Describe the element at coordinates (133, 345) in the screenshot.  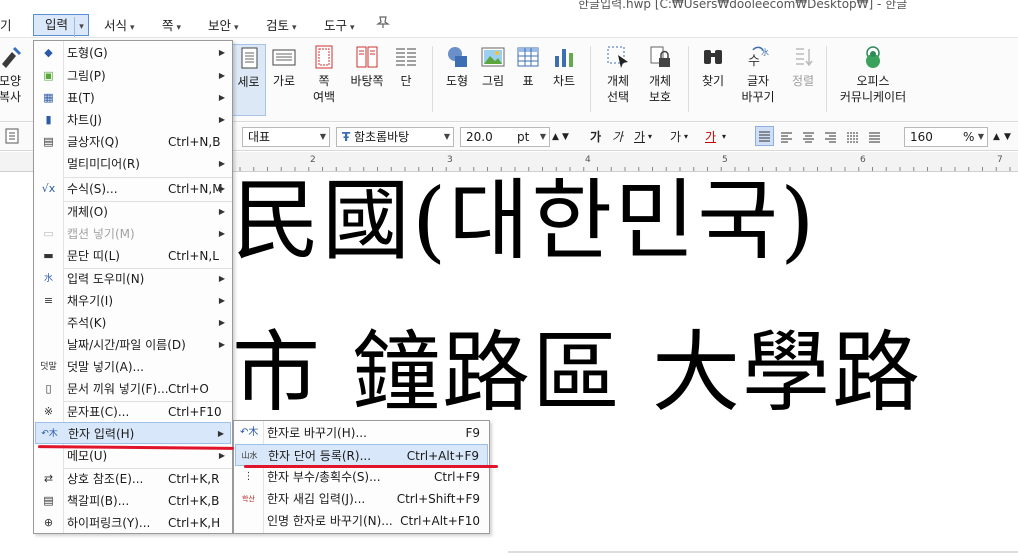
I see `menu-item-date-time: 날짜/시간/파일 이름(D) ▶` at that location.